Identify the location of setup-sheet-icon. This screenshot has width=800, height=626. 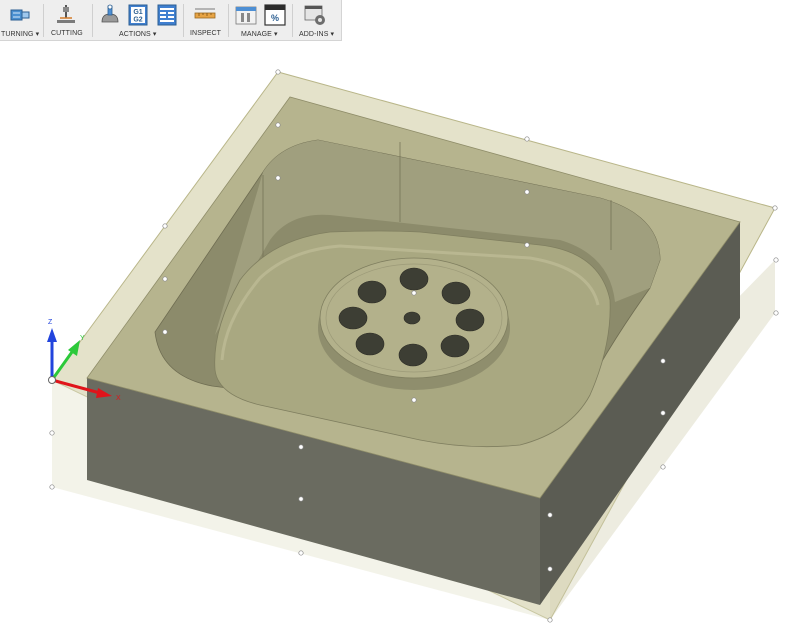
(167, 15).